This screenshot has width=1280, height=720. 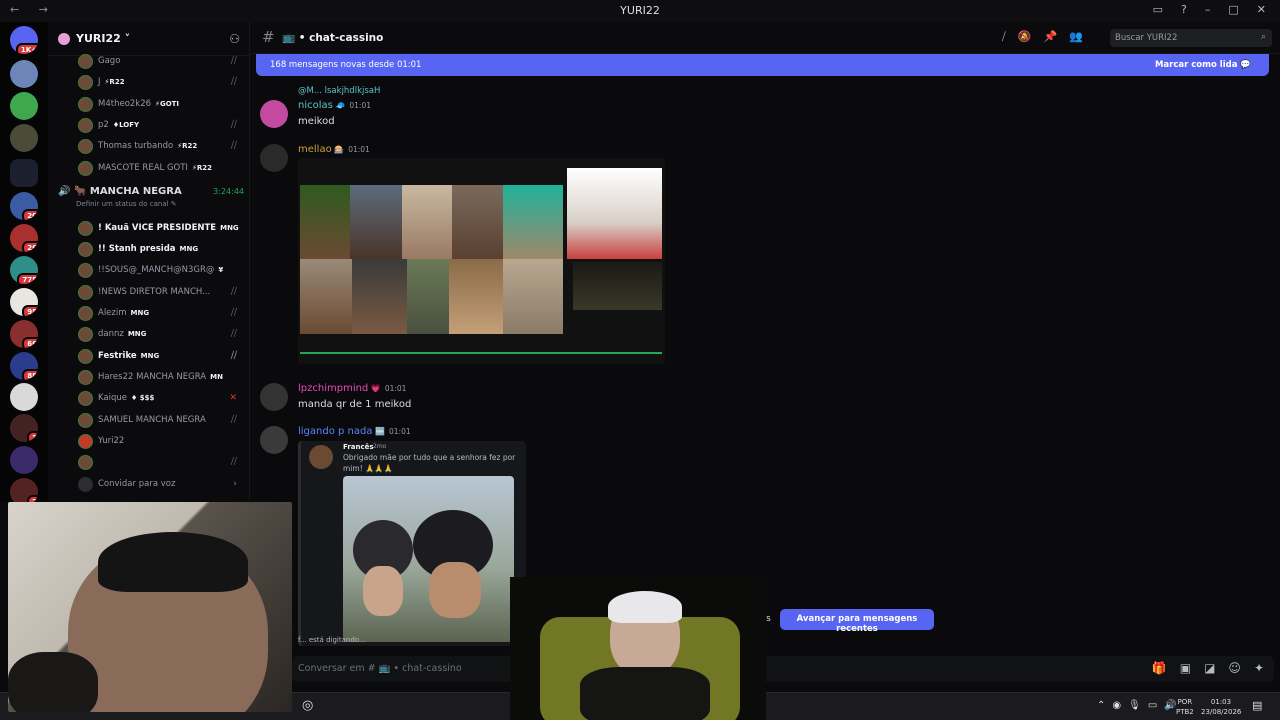 What do you see at coordinates (1101, 705) in the screenshot?
I see `chevron-up-icon: ⌃` at bounding box center [1101, 705].